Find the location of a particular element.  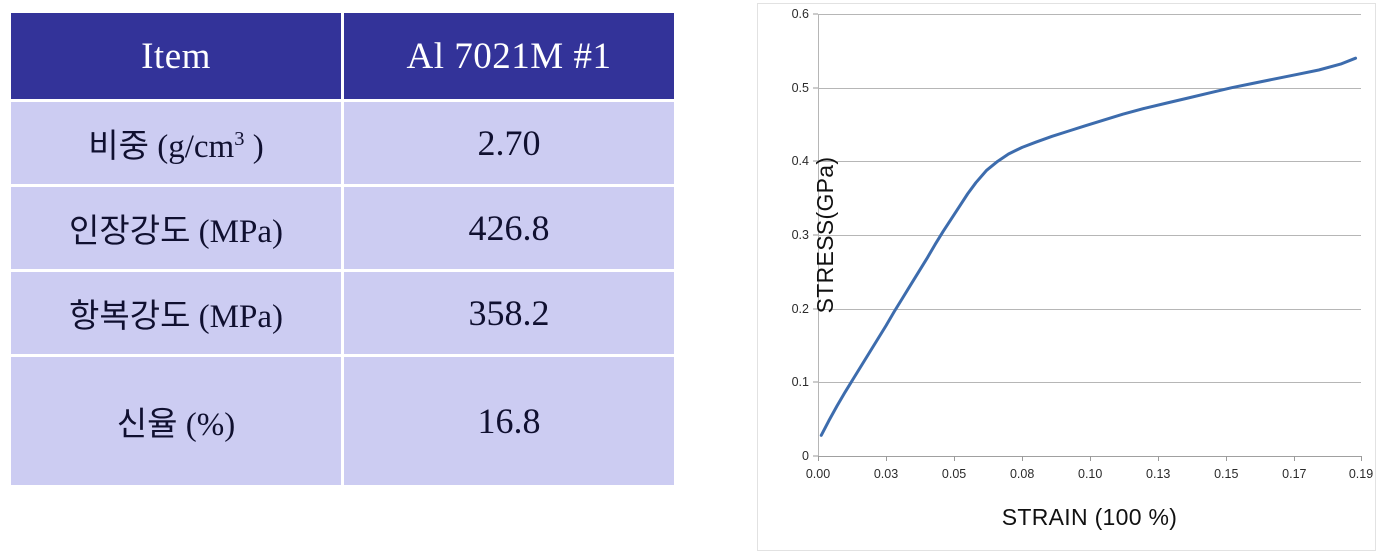

table-row: 신율 (%) 16.8 is located at coordinates (342, 421).